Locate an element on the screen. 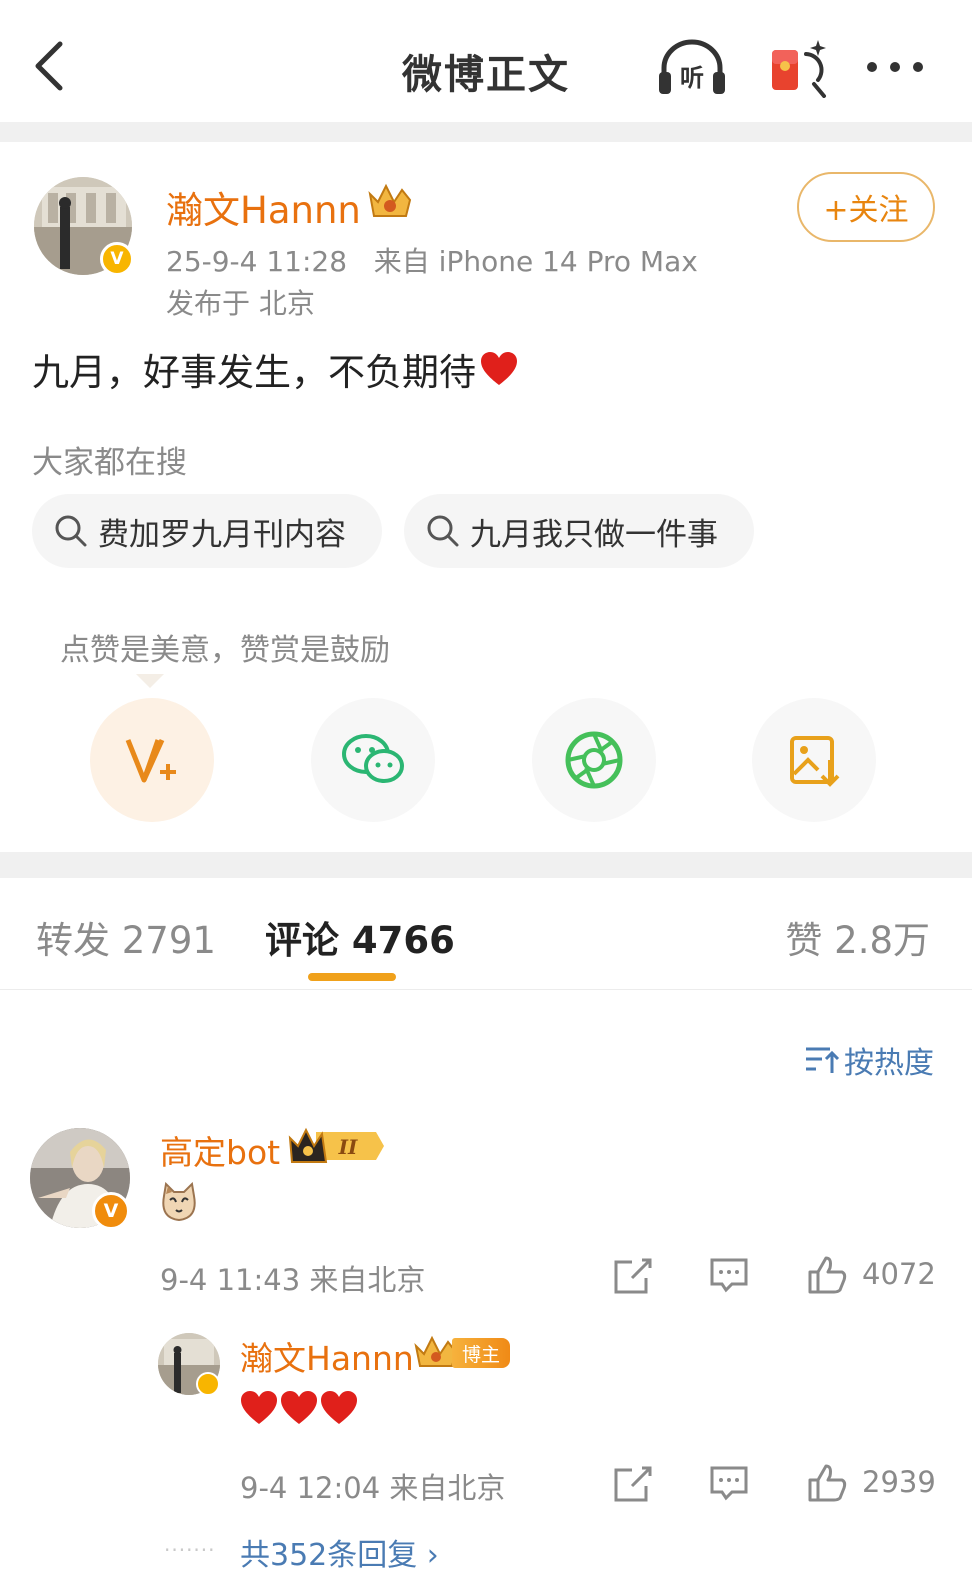 The width and height of the screenshot is (972, 1581). moments-icon is located at coordinates (594, 760).